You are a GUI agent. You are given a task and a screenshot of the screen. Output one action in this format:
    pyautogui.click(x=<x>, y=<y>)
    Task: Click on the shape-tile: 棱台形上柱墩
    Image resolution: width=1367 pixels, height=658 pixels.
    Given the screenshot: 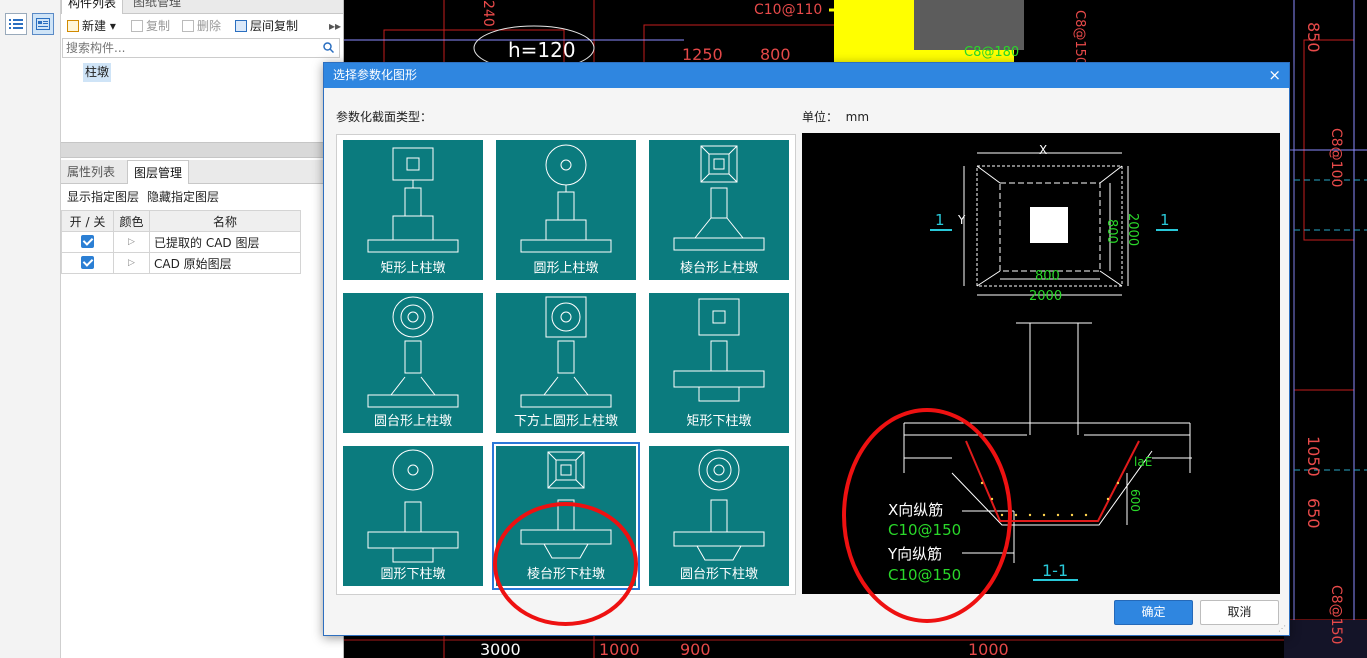 What is the action you would take?
    pyautogui.click(x=719, y=210)
    